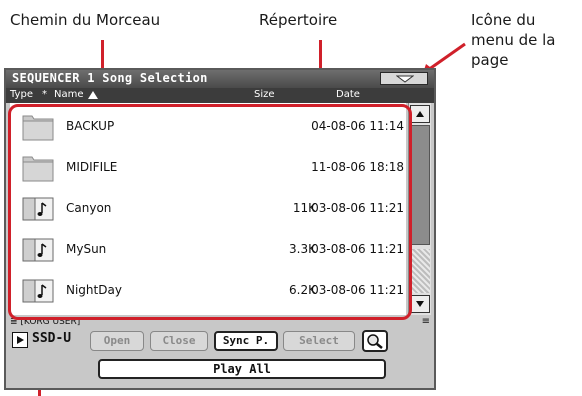 The image size is (582, 396). Describe the element at coordinates (208, 250) in the screenshot. I see `file-row-mysun: MySun 3.3K 03-08-06 11:21` at that location.